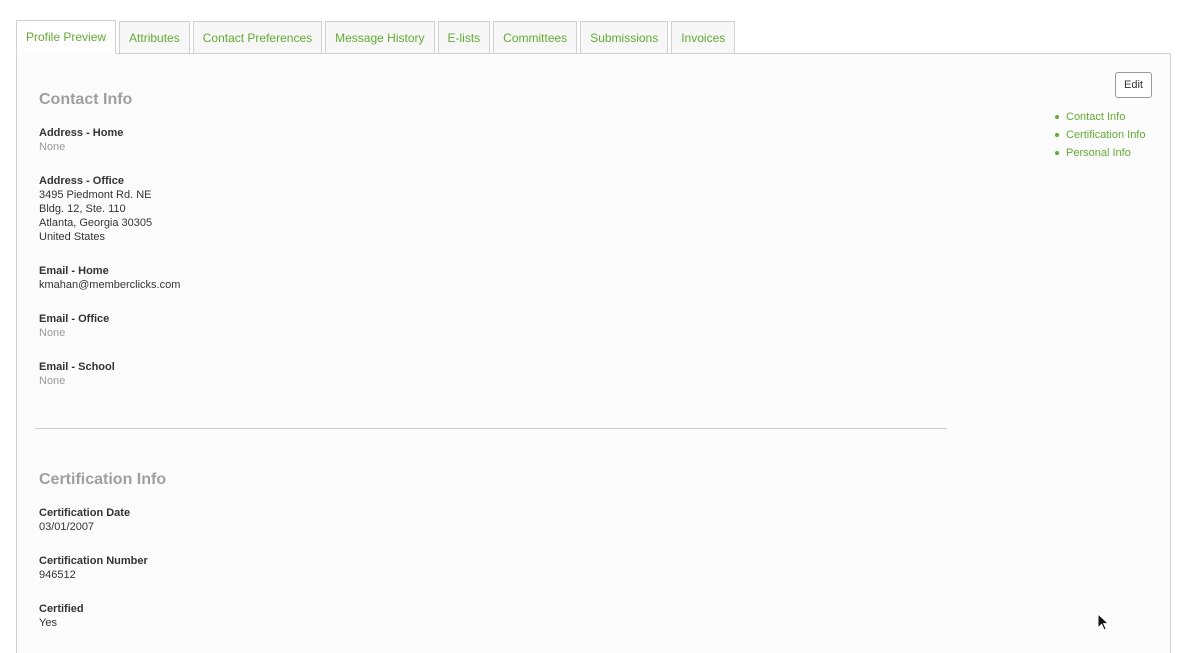 This screenshot has width=1184, height=653. What do you see at coordinates (95, 195) in the screenshot?
I see `address-office-line-1: 3495 Piedmont Rd. NE` at bounding box center [95, 195].